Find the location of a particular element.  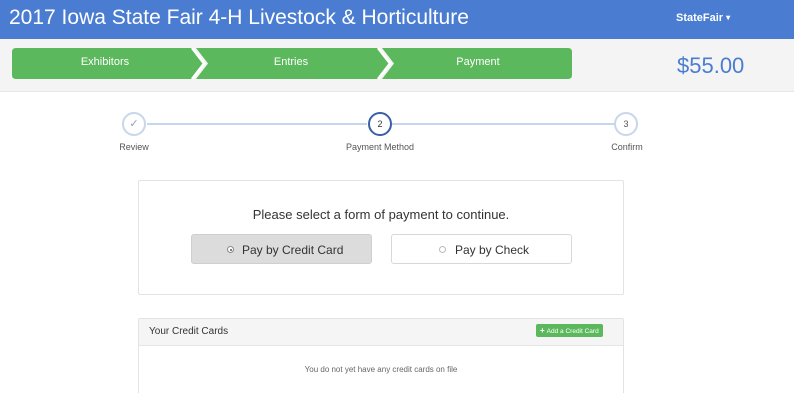

order-total: $55.00 is located at coordinates (711, 65).